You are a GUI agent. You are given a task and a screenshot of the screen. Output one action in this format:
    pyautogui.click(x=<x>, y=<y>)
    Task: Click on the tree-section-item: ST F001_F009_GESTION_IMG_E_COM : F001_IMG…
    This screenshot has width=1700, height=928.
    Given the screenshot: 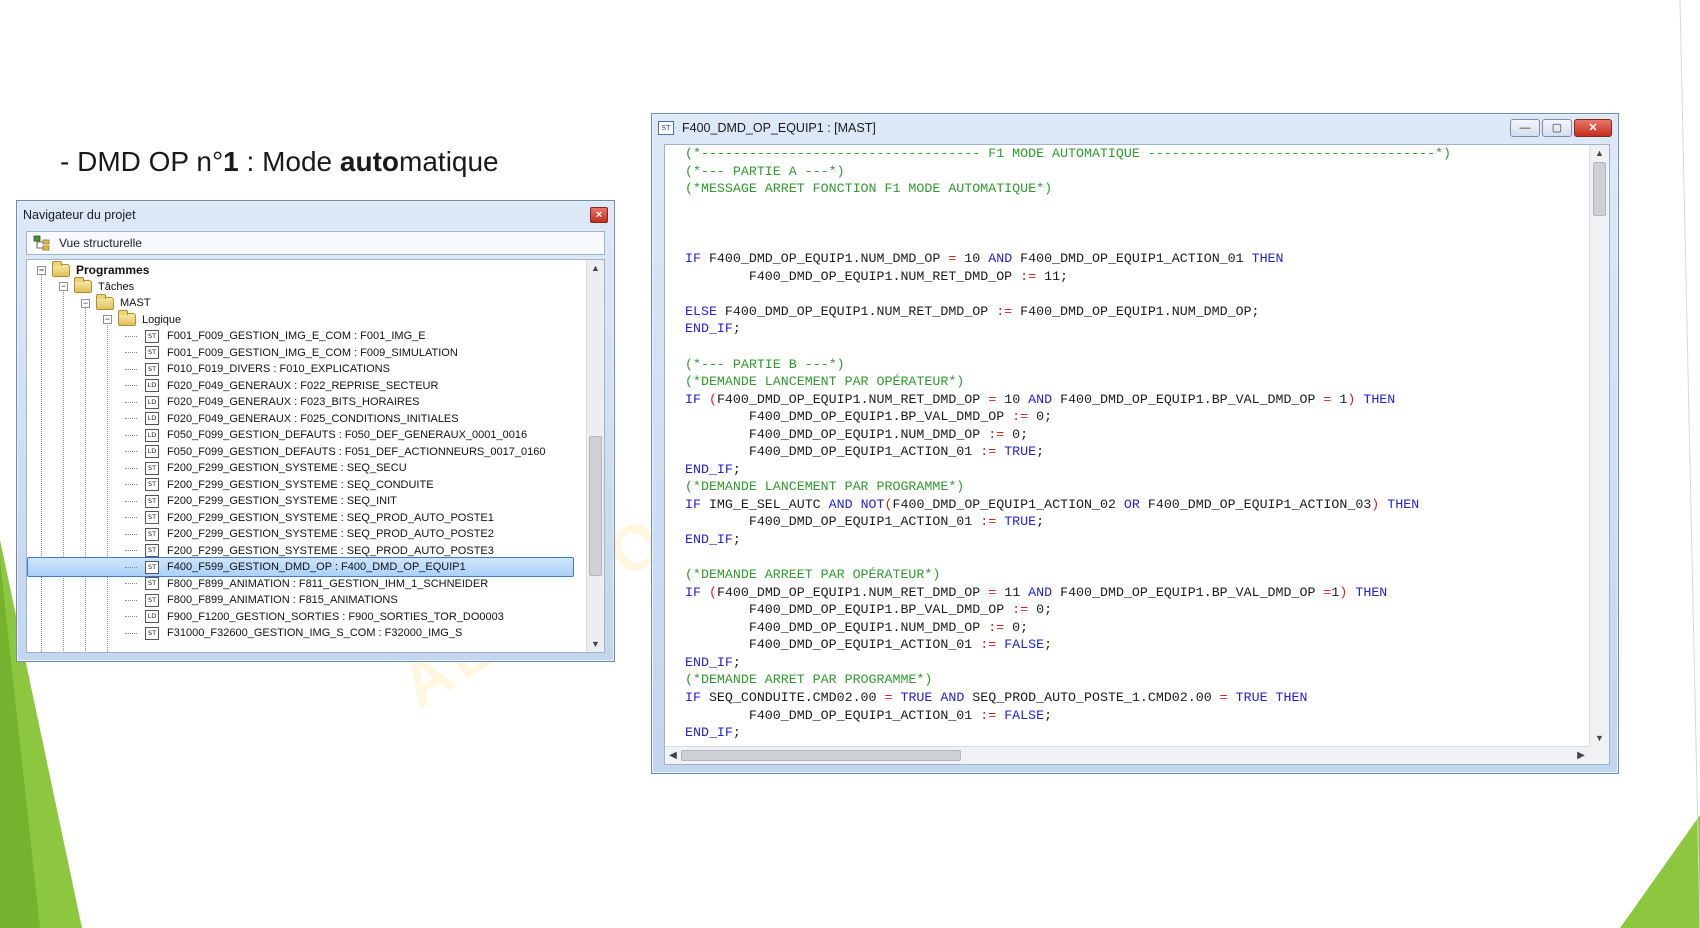 What is the action you would take?
    pyautogui.click(x=275, y=336)
    